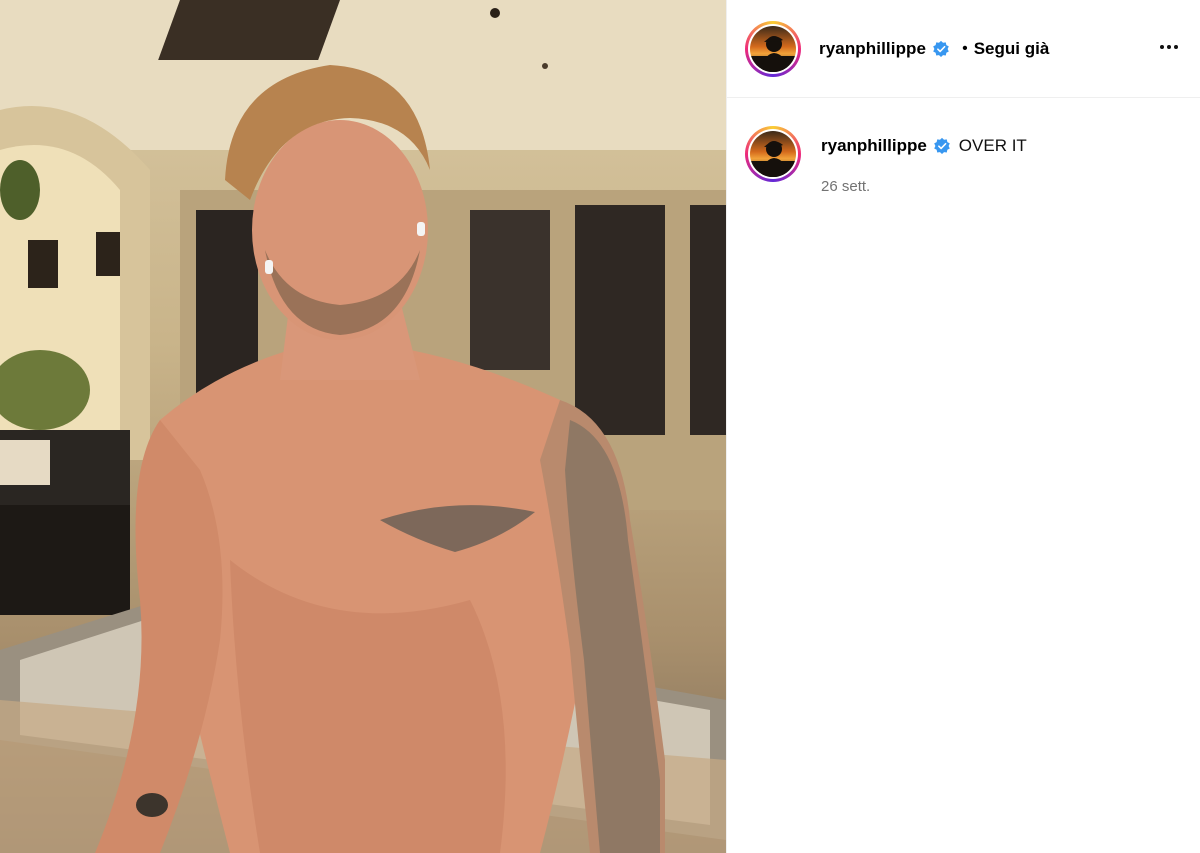 The height and width of the screenshot is (853, 1200). Describe the element at coordinates (1012, 49) in the screenshot. I see `following-button: Segui già` at that location.